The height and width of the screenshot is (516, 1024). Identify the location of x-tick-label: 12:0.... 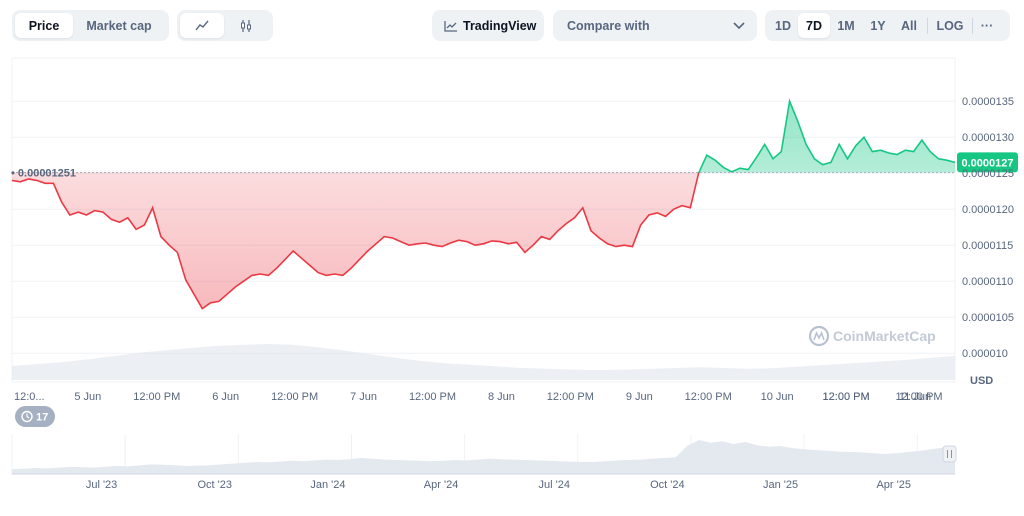
(29, 397).